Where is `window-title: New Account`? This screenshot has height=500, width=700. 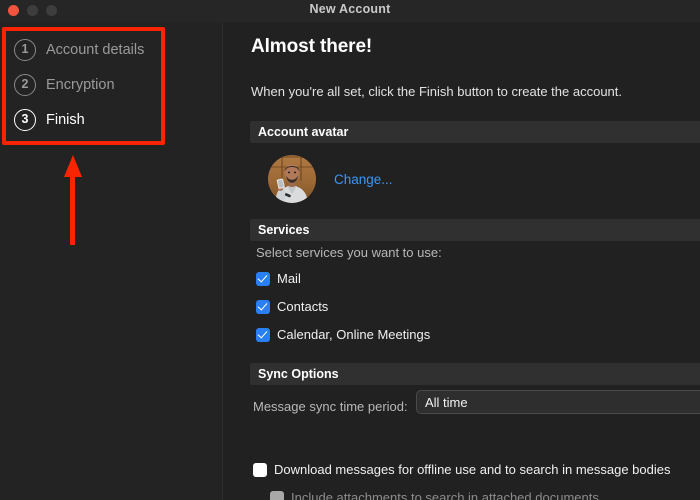
window-title: New Account is located at coordinates (350, 9).